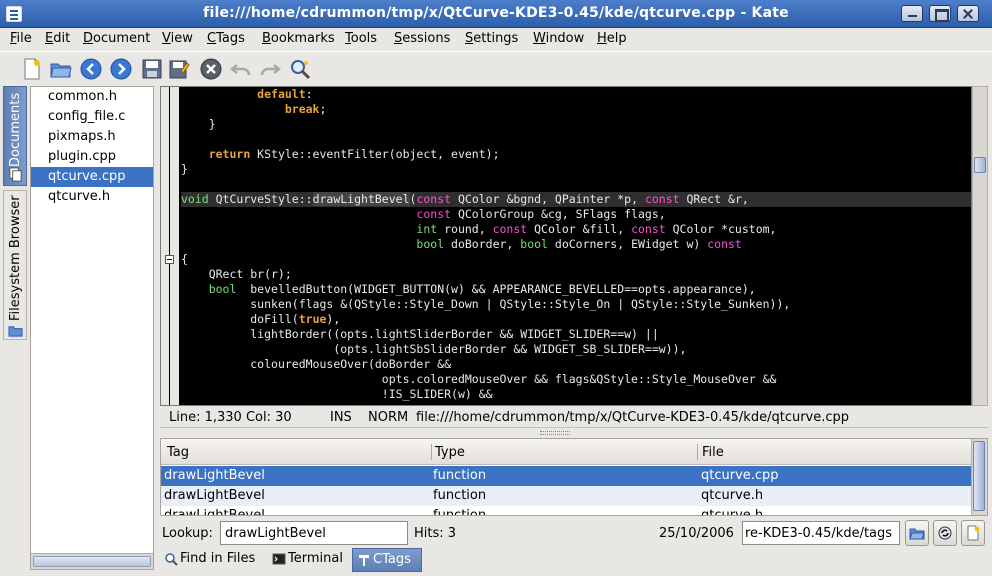 The image size is (992, 576). I want to click on tab-terminal: Terminal, so click(311, 560).